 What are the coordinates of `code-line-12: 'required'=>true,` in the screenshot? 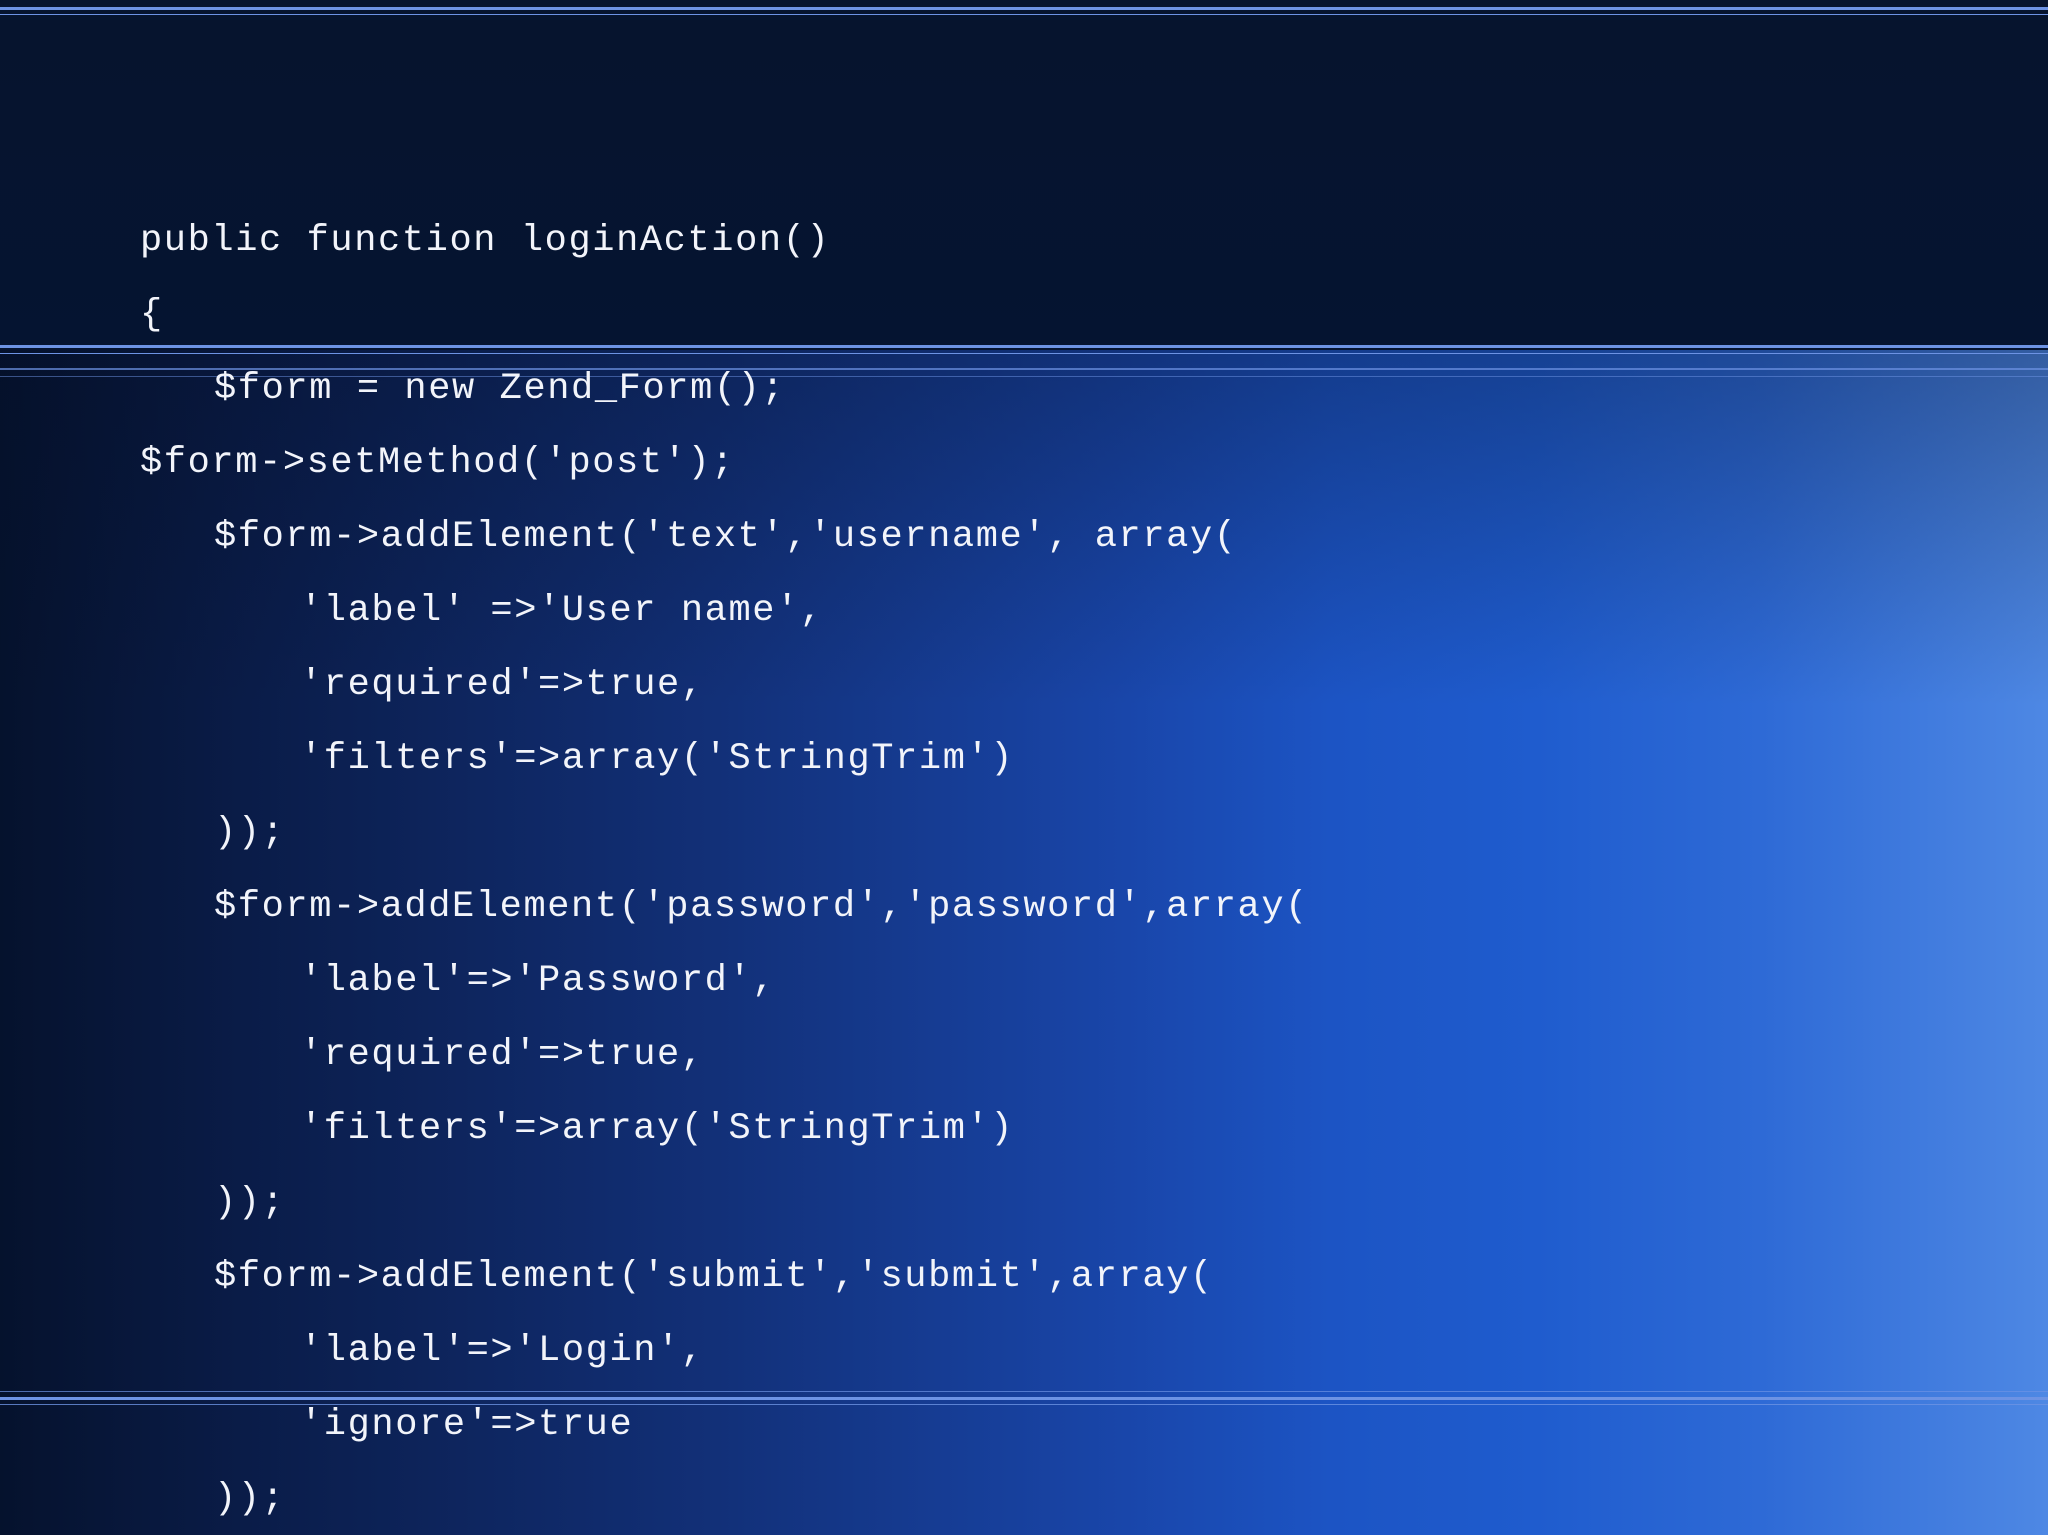 It's located at (502, 1055).